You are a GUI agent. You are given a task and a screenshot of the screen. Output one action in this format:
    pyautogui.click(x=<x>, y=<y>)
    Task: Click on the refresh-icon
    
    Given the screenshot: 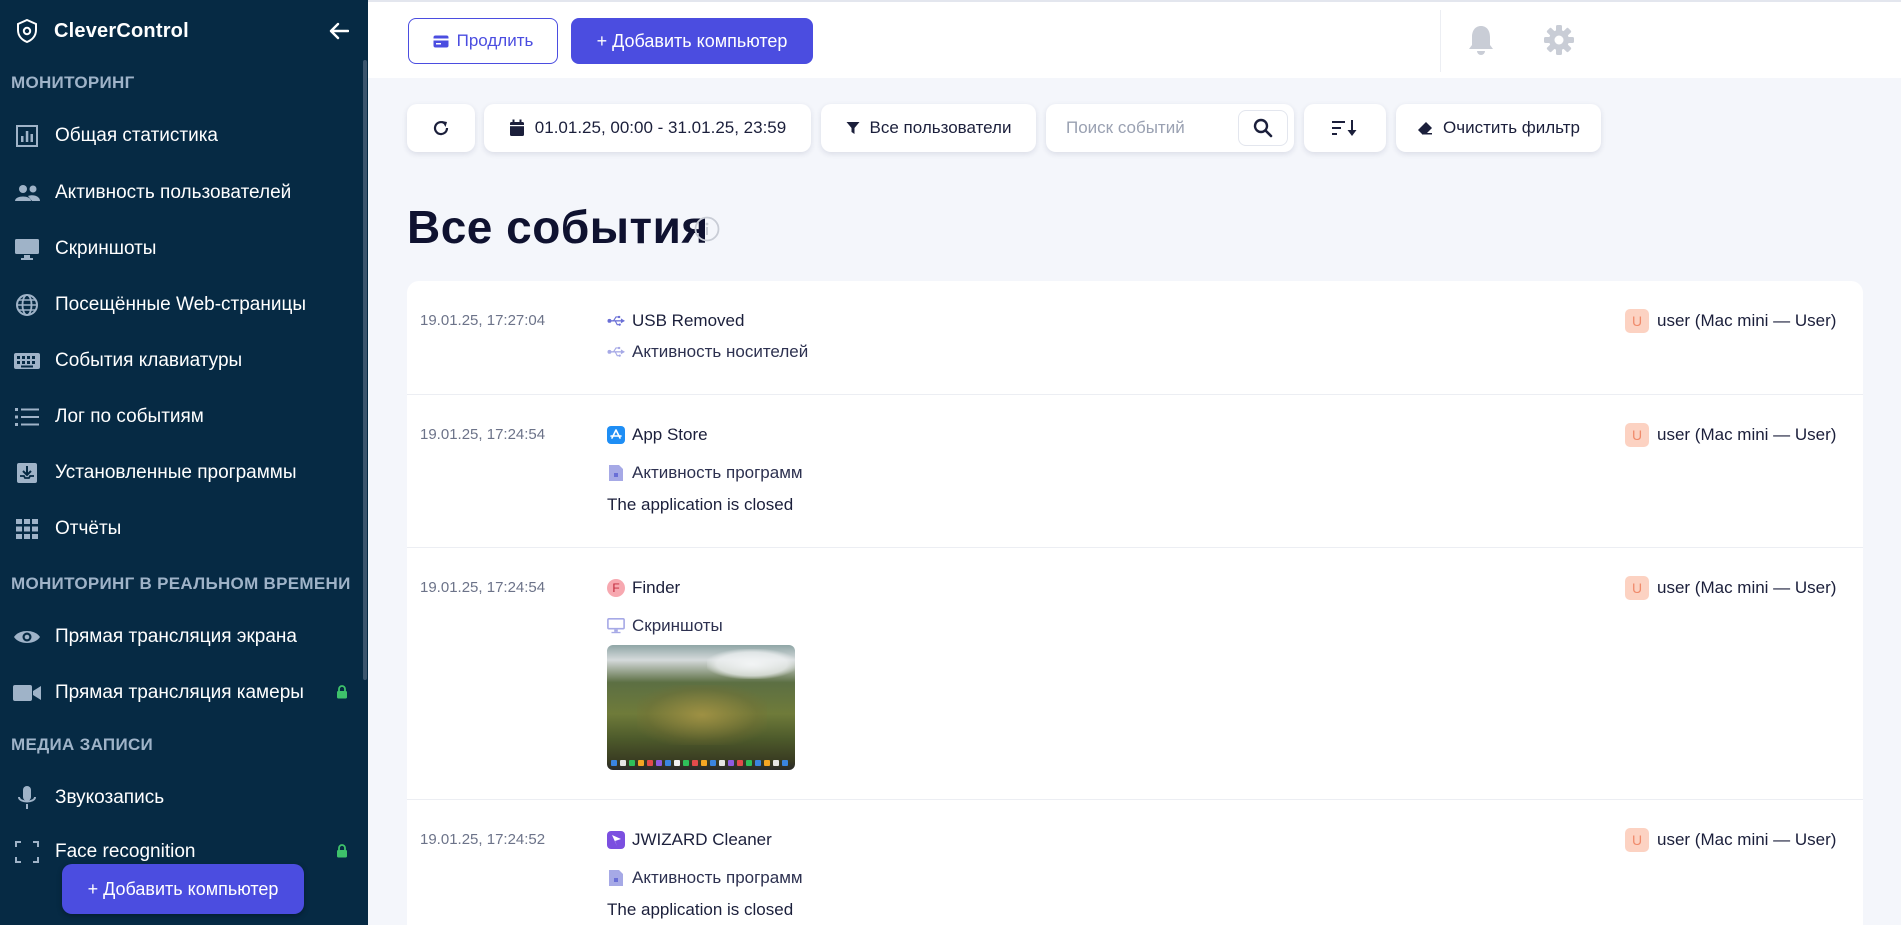 What is the action you would take?
    pyautogui.click(x=441, y=128)
    